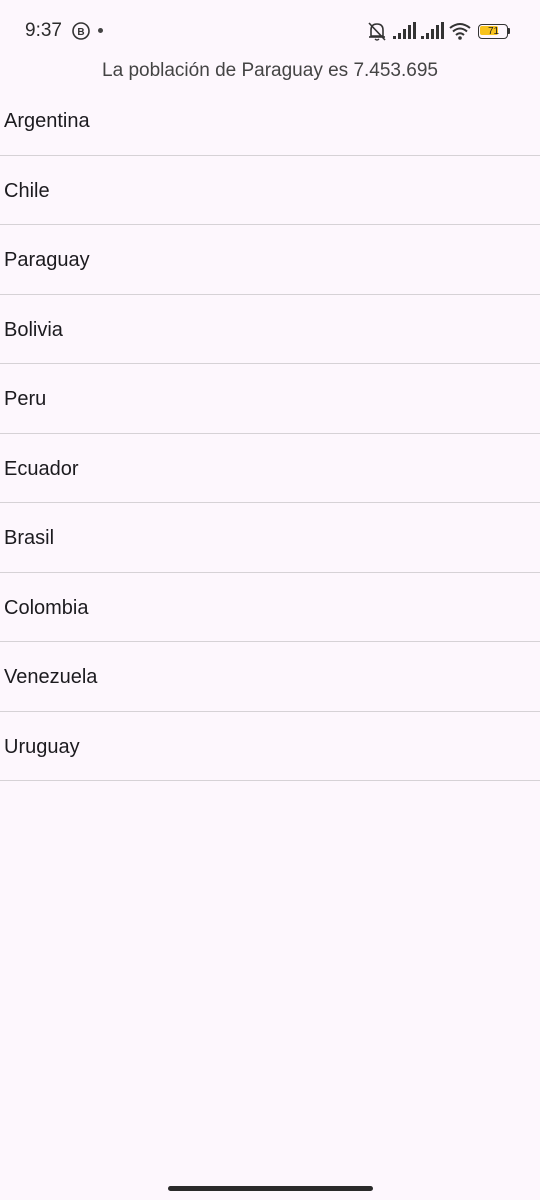 Image resolution: width=540 pixels, height=1200 pixels. I want to click on list-item: Argentina, so click(270, 121).